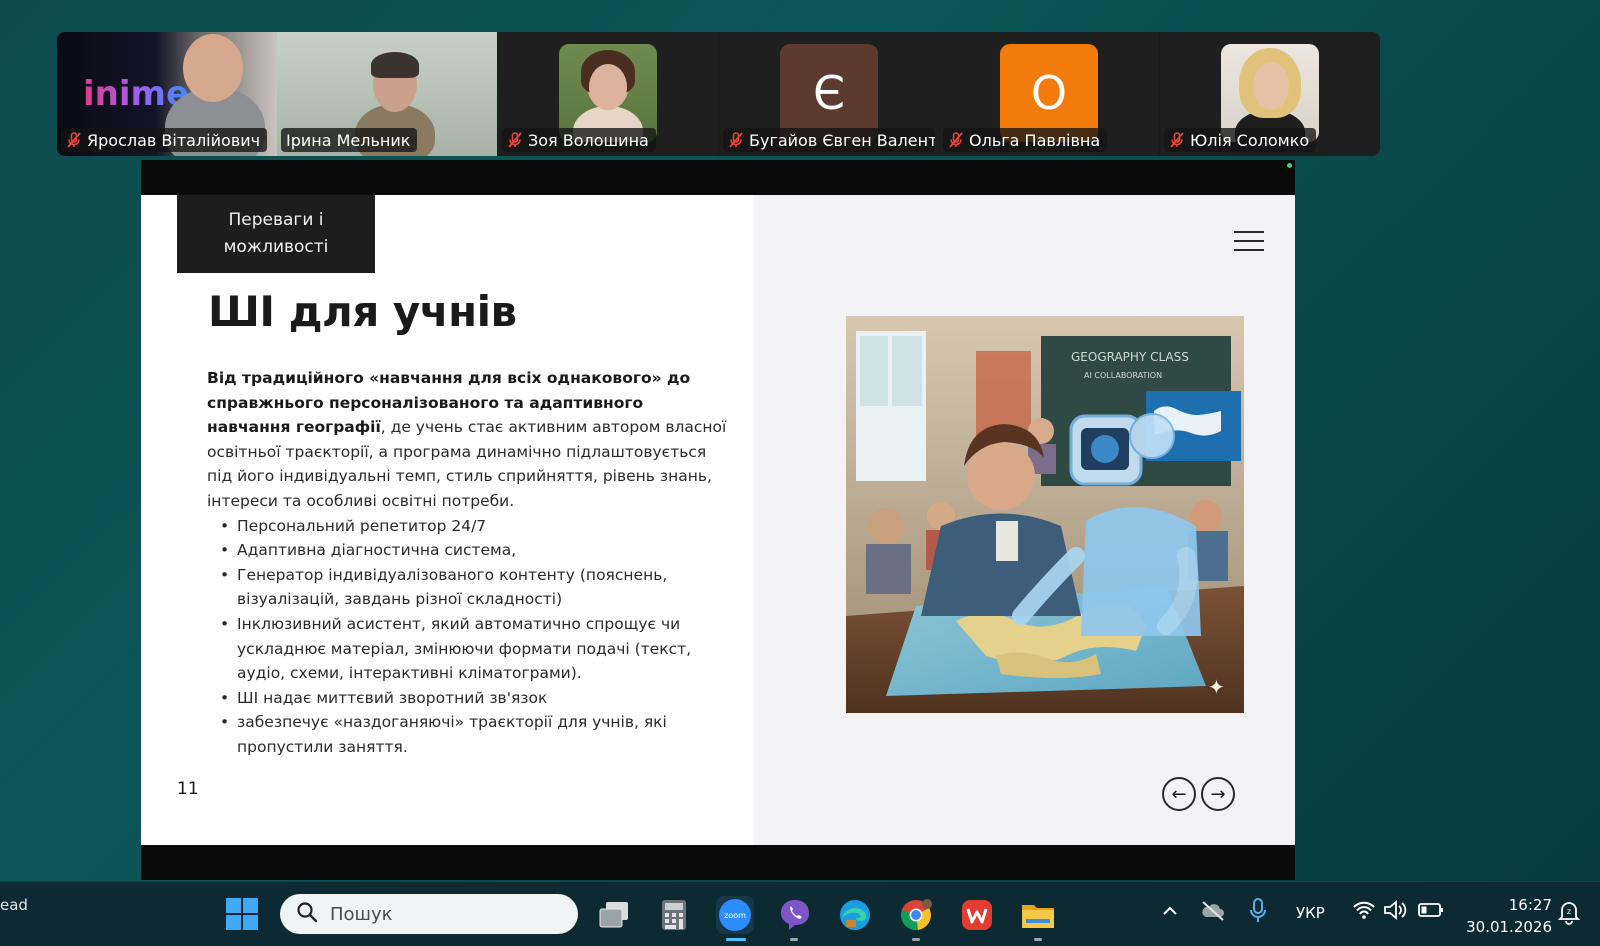  Describe the element at coordinates (1038, 939) in the screenshot. I see `explorer-running-indicator` at that location.